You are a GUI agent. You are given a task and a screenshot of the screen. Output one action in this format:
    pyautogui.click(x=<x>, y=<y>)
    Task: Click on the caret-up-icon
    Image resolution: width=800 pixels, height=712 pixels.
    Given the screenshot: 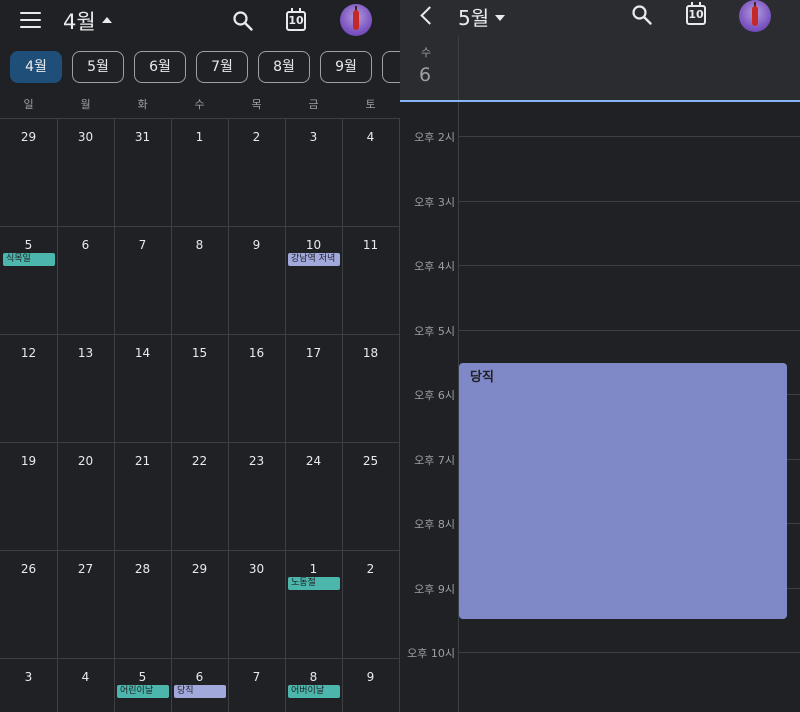 What is the action you would take?
    pyautogui.click(x=106, y=20)
    